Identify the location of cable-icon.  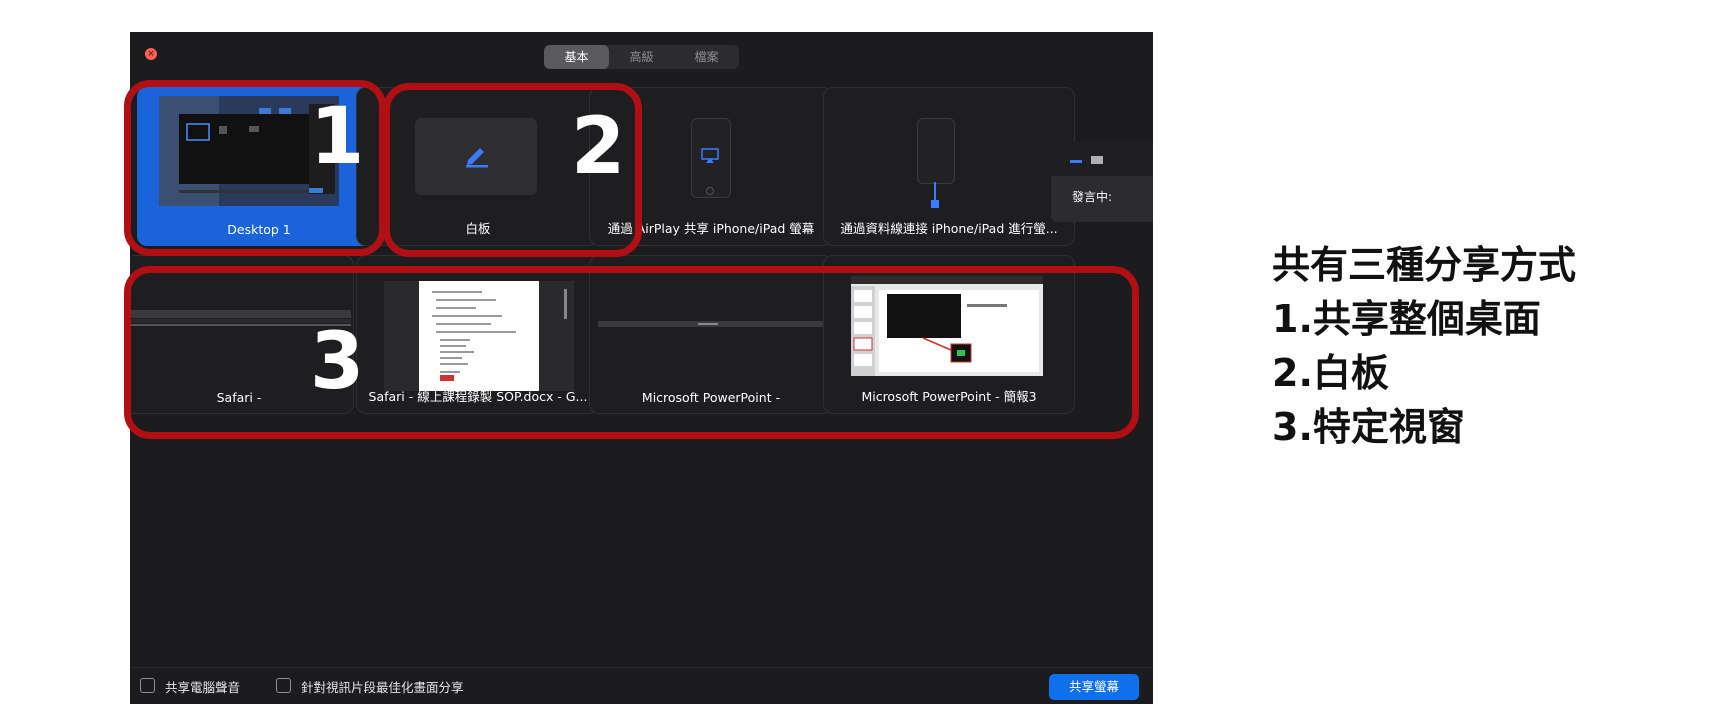
(935, 195).